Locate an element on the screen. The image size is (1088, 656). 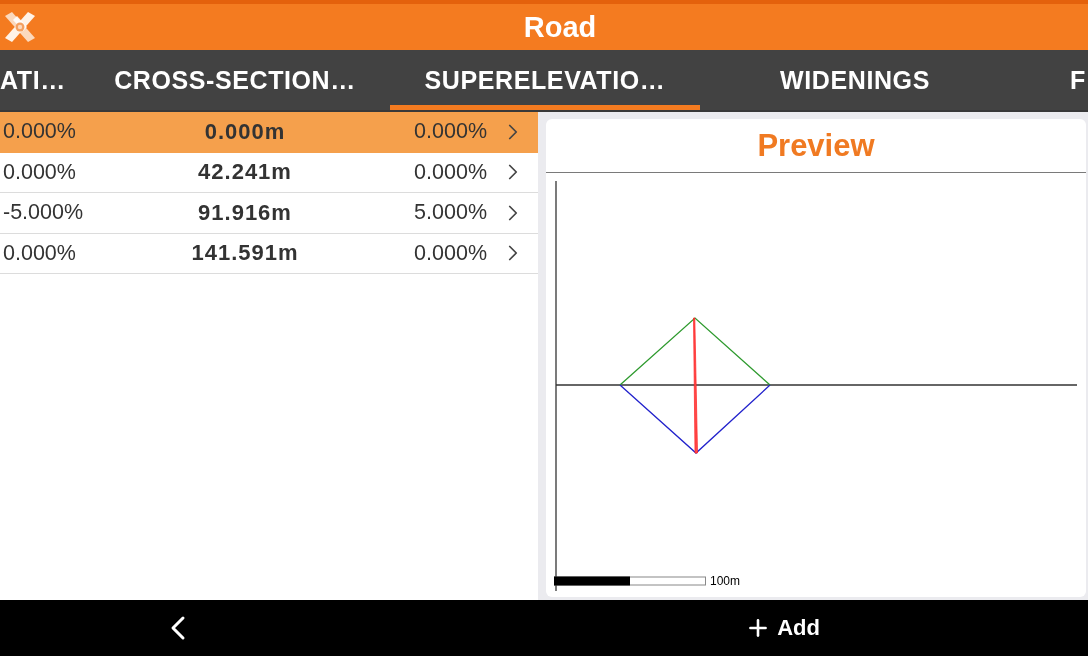
logo-icon is located at coordinates (20, 27).